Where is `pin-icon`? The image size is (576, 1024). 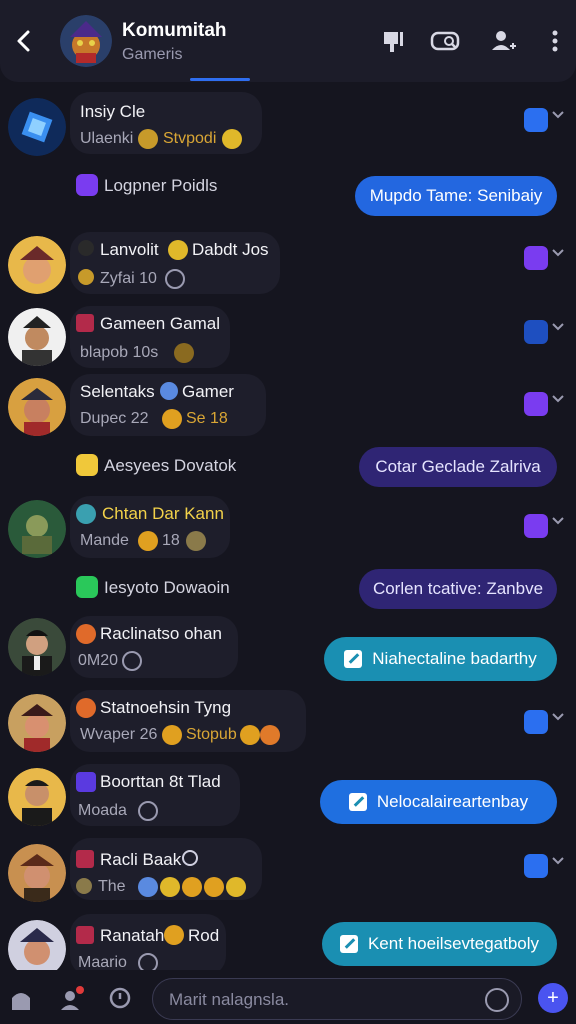 pin-icon is located at coordinates (393, 41).